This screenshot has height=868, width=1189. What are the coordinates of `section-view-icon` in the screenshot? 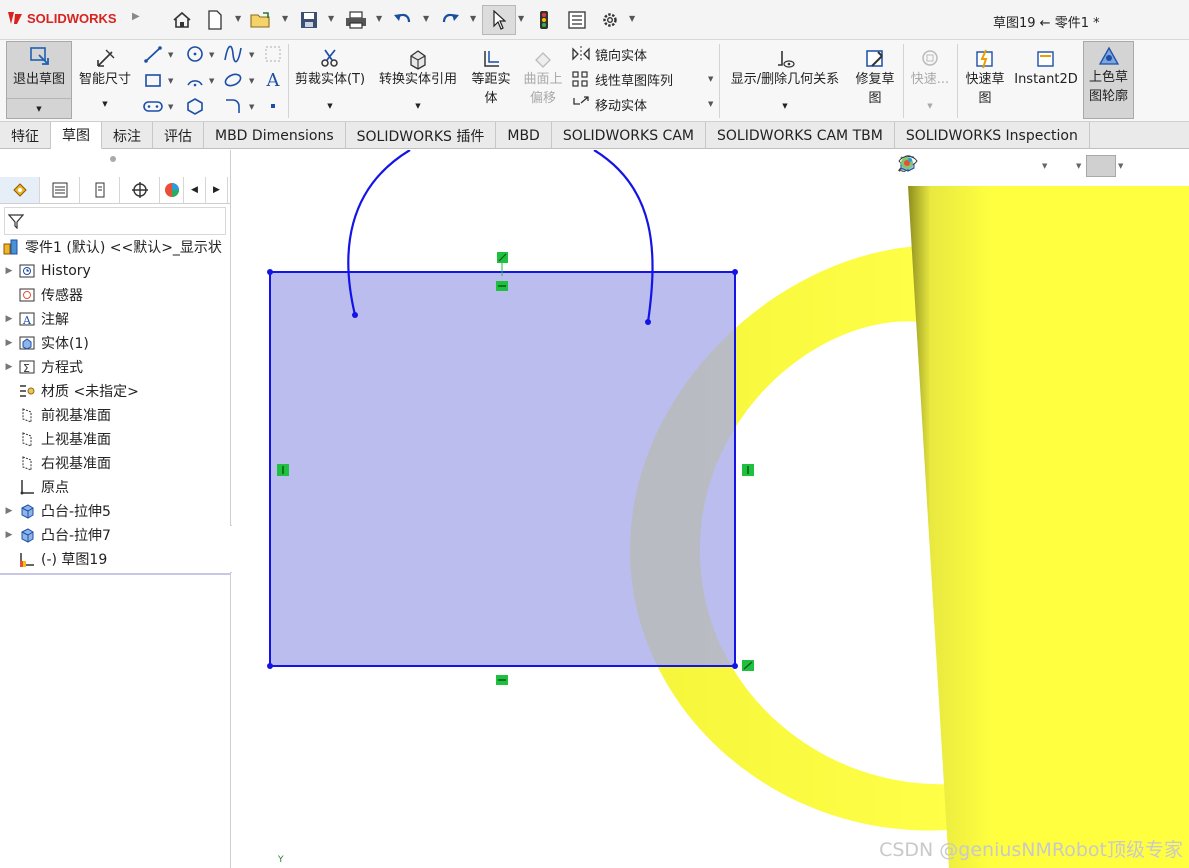 It's located at (946, 166).